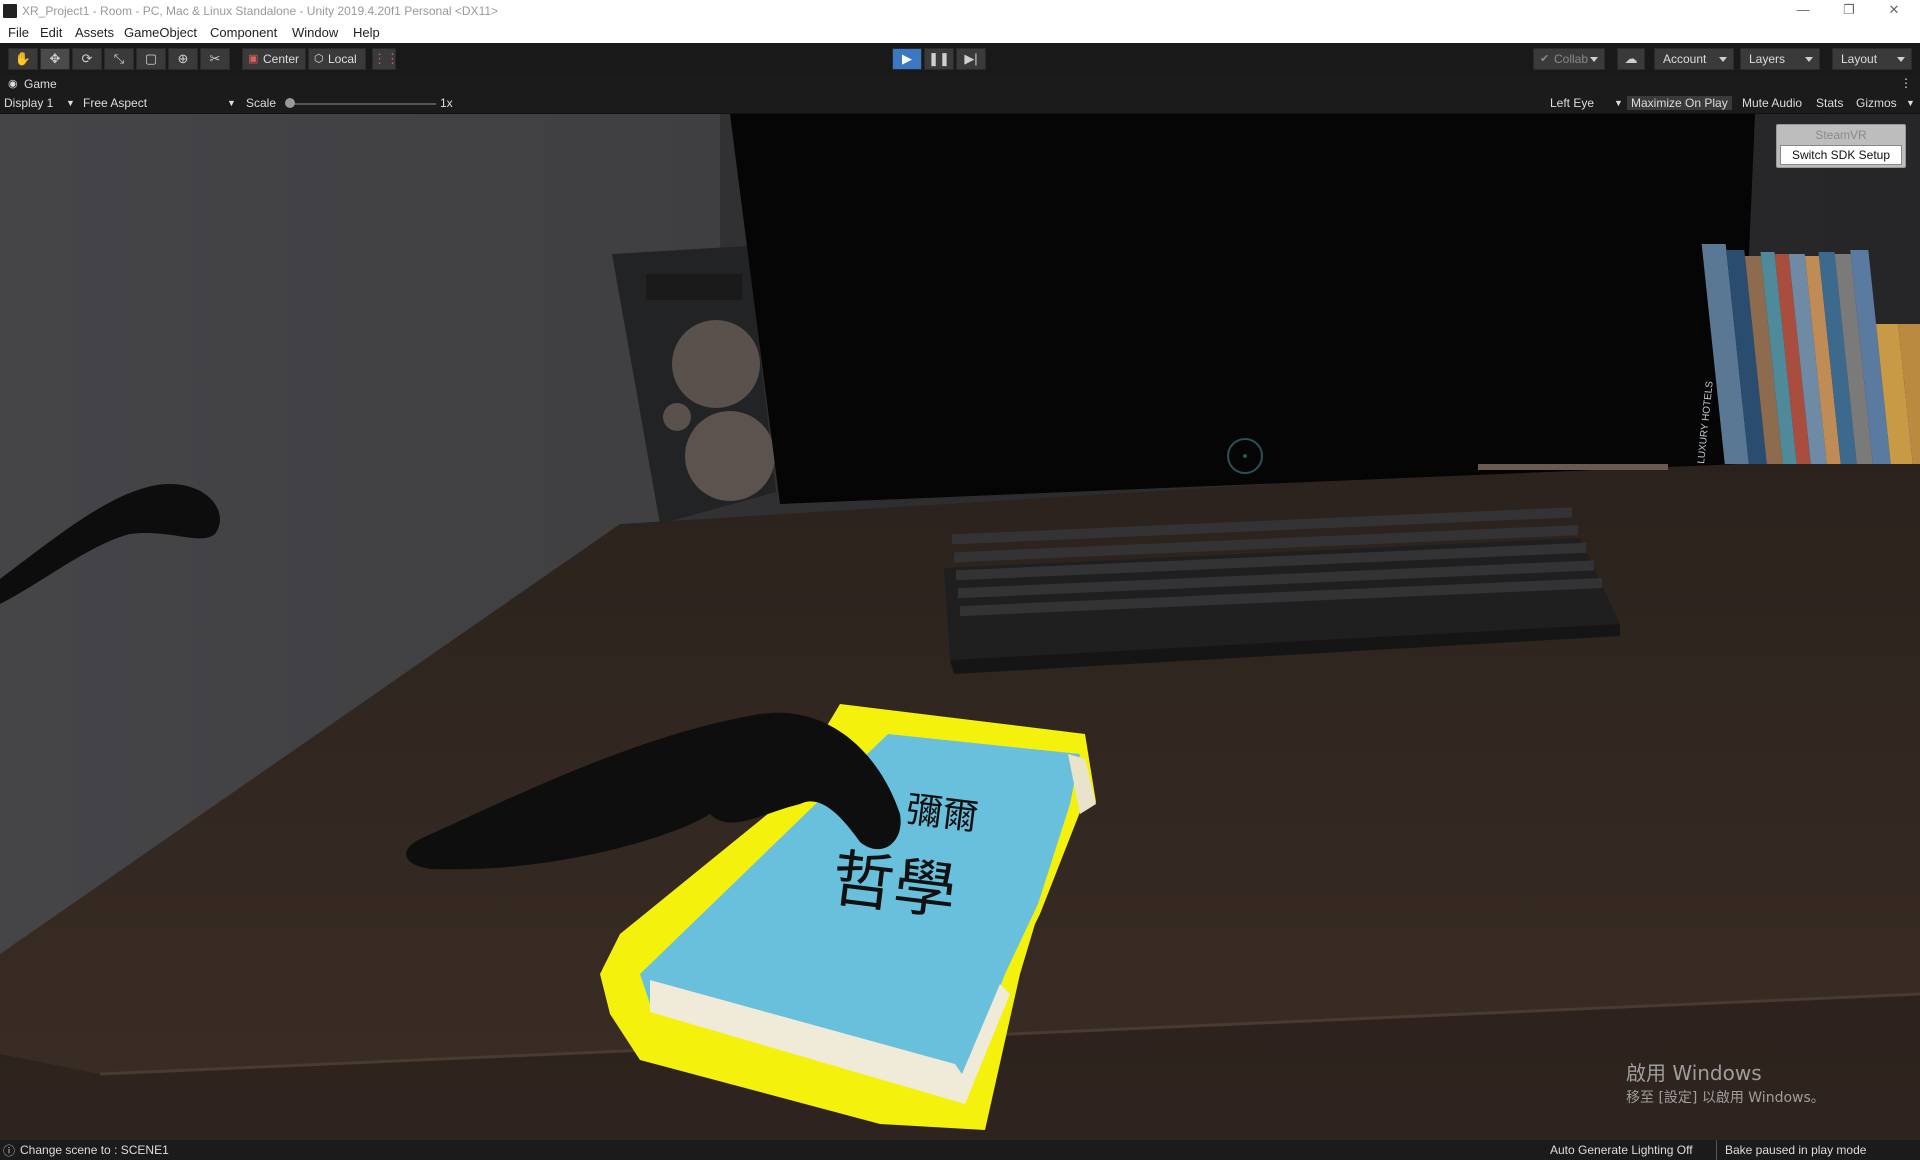 The image size is (1920, 1160). What do you see at coordinates (1796, 1150) in the screenshot?
I see `bake-status: Bake paused in play mode` at bounding box center [1796, 1150].